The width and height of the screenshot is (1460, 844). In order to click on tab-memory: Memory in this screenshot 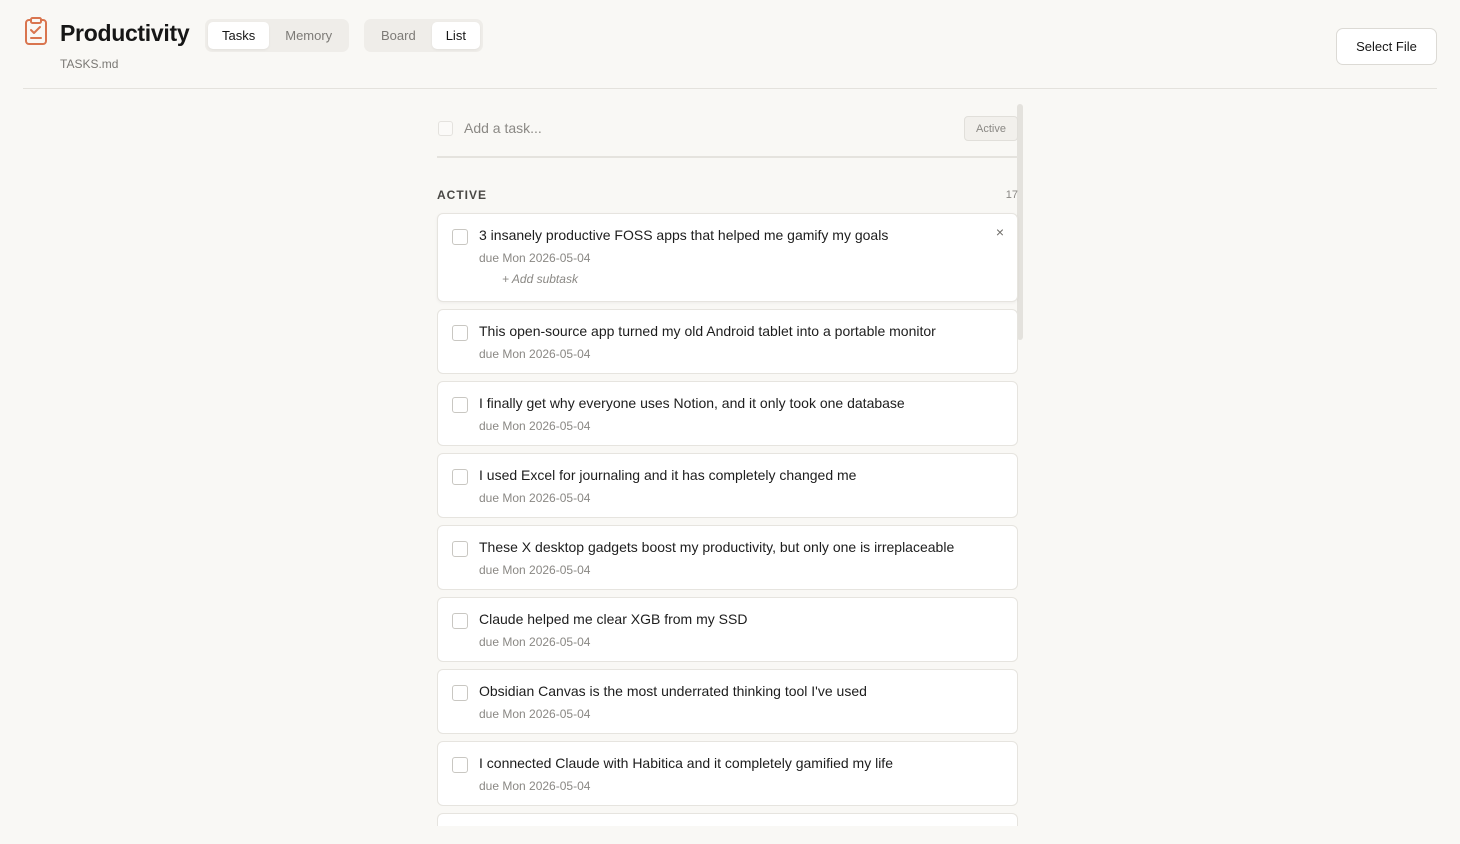, I will do `click(308, 35)`.